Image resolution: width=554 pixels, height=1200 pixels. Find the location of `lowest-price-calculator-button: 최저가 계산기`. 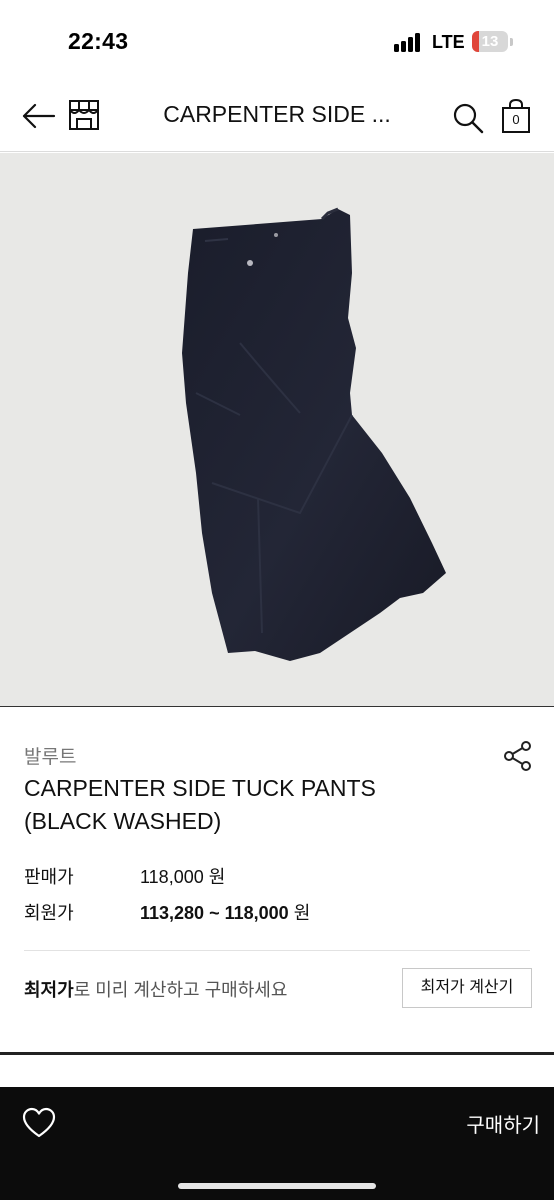

lowest-price-calculator-button: 최저가 계산기 is located at coordinates (467, 988).